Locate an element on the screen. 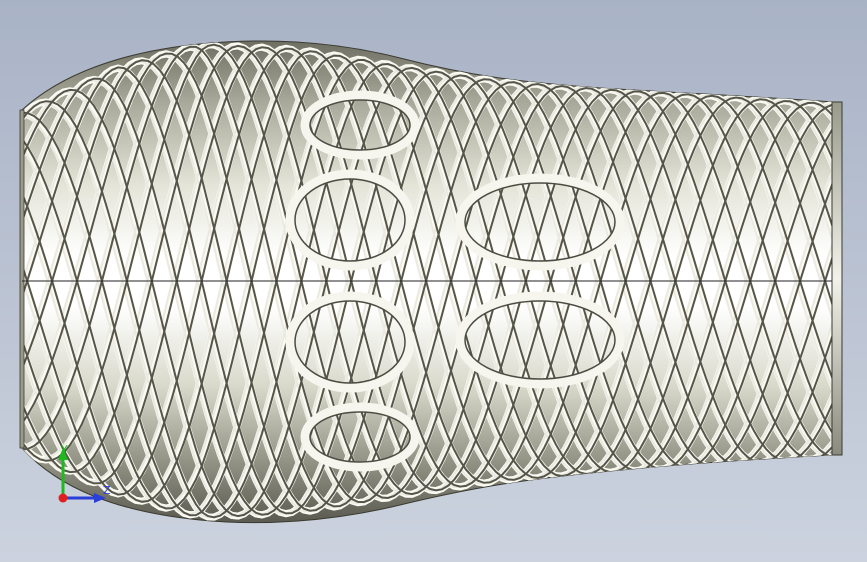  end-cap is located at coordinates (837, 278).